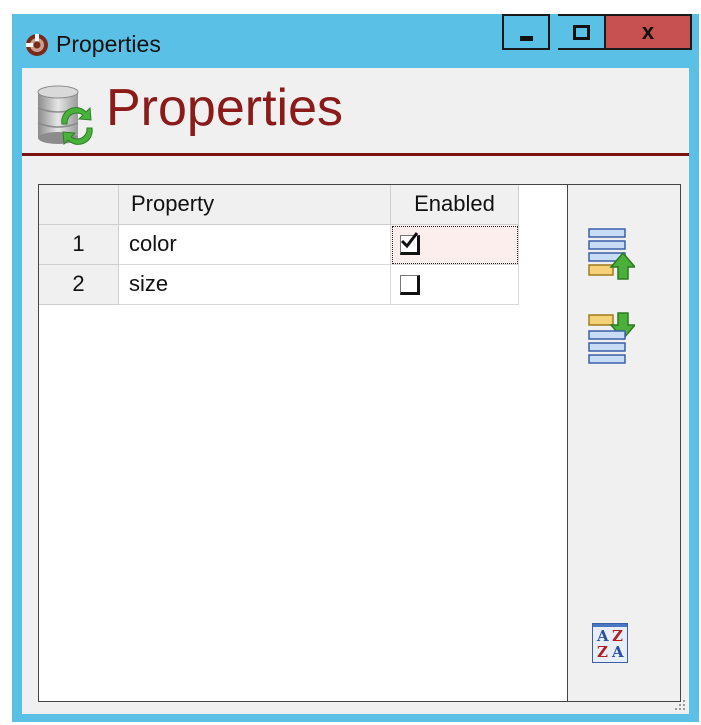 The width and height of the screenshot is (701, 725). Describe the element at coordinates (409, 240) in the screenshot. I see `checkmark-icon` at that location.